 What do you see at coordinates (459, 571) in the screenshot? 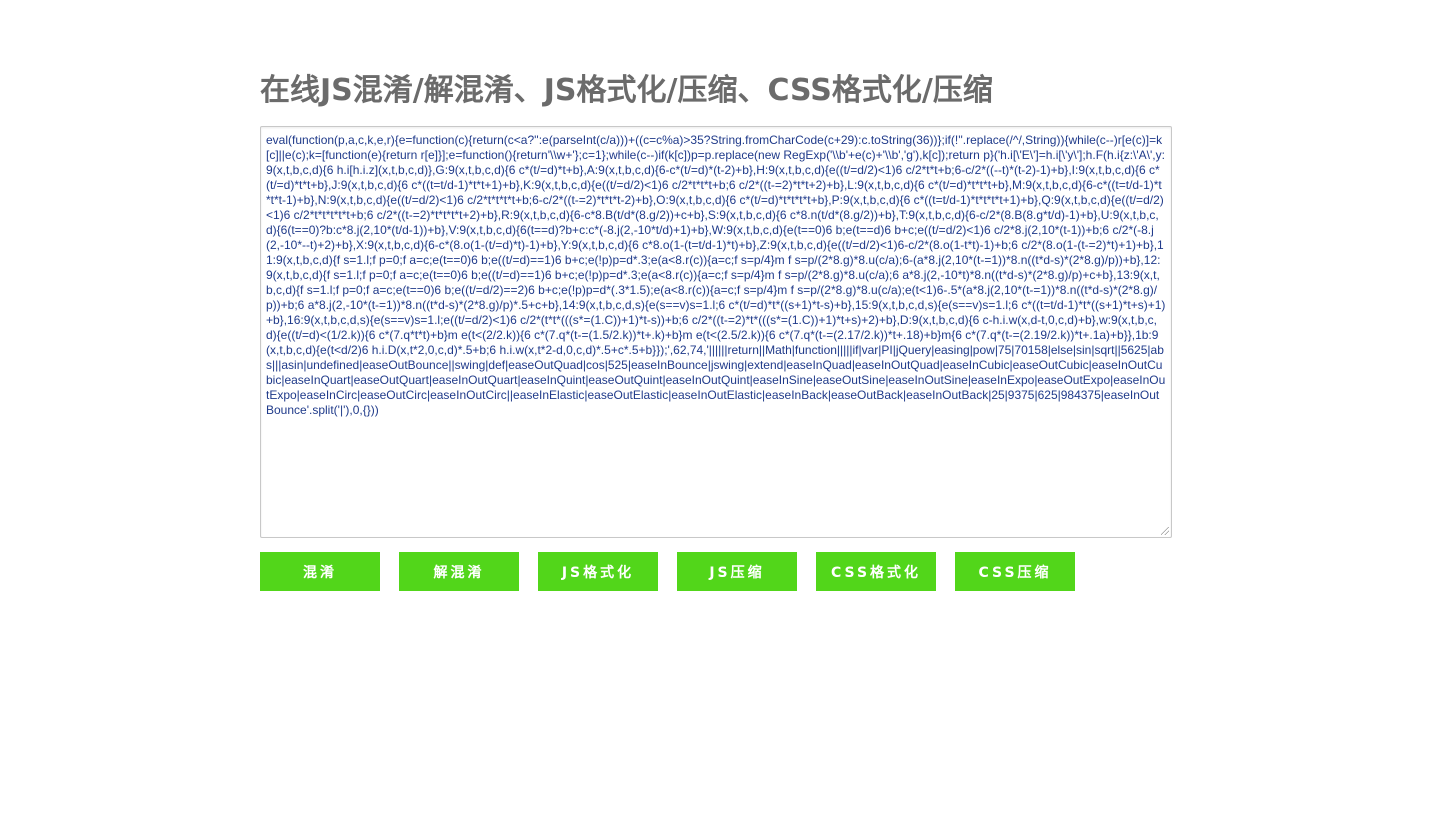
I see `deobfuscate-button: 解混淆` at bounding box center [459, 571].